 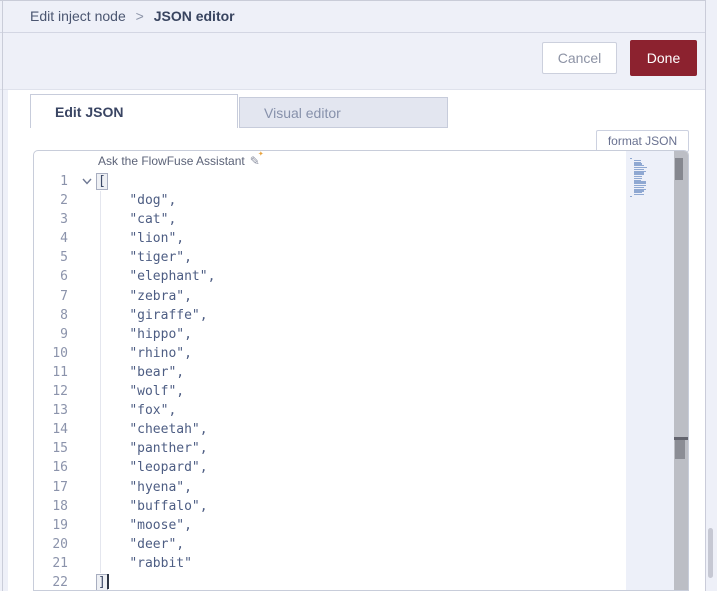 I want to click on line-number: 15, so click(x=60, y=449).